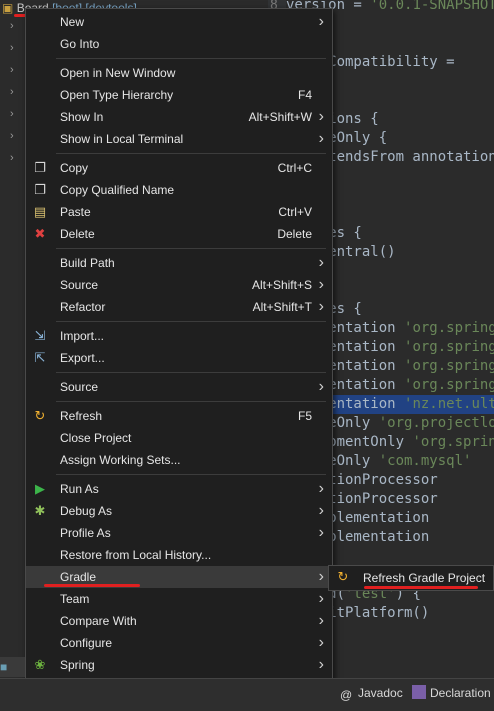 The height and width of the screenshot is (711, 494). I want to click on menu-item-show-in-local-terminal: Show in Local Terminal ›, so click(179, 139).